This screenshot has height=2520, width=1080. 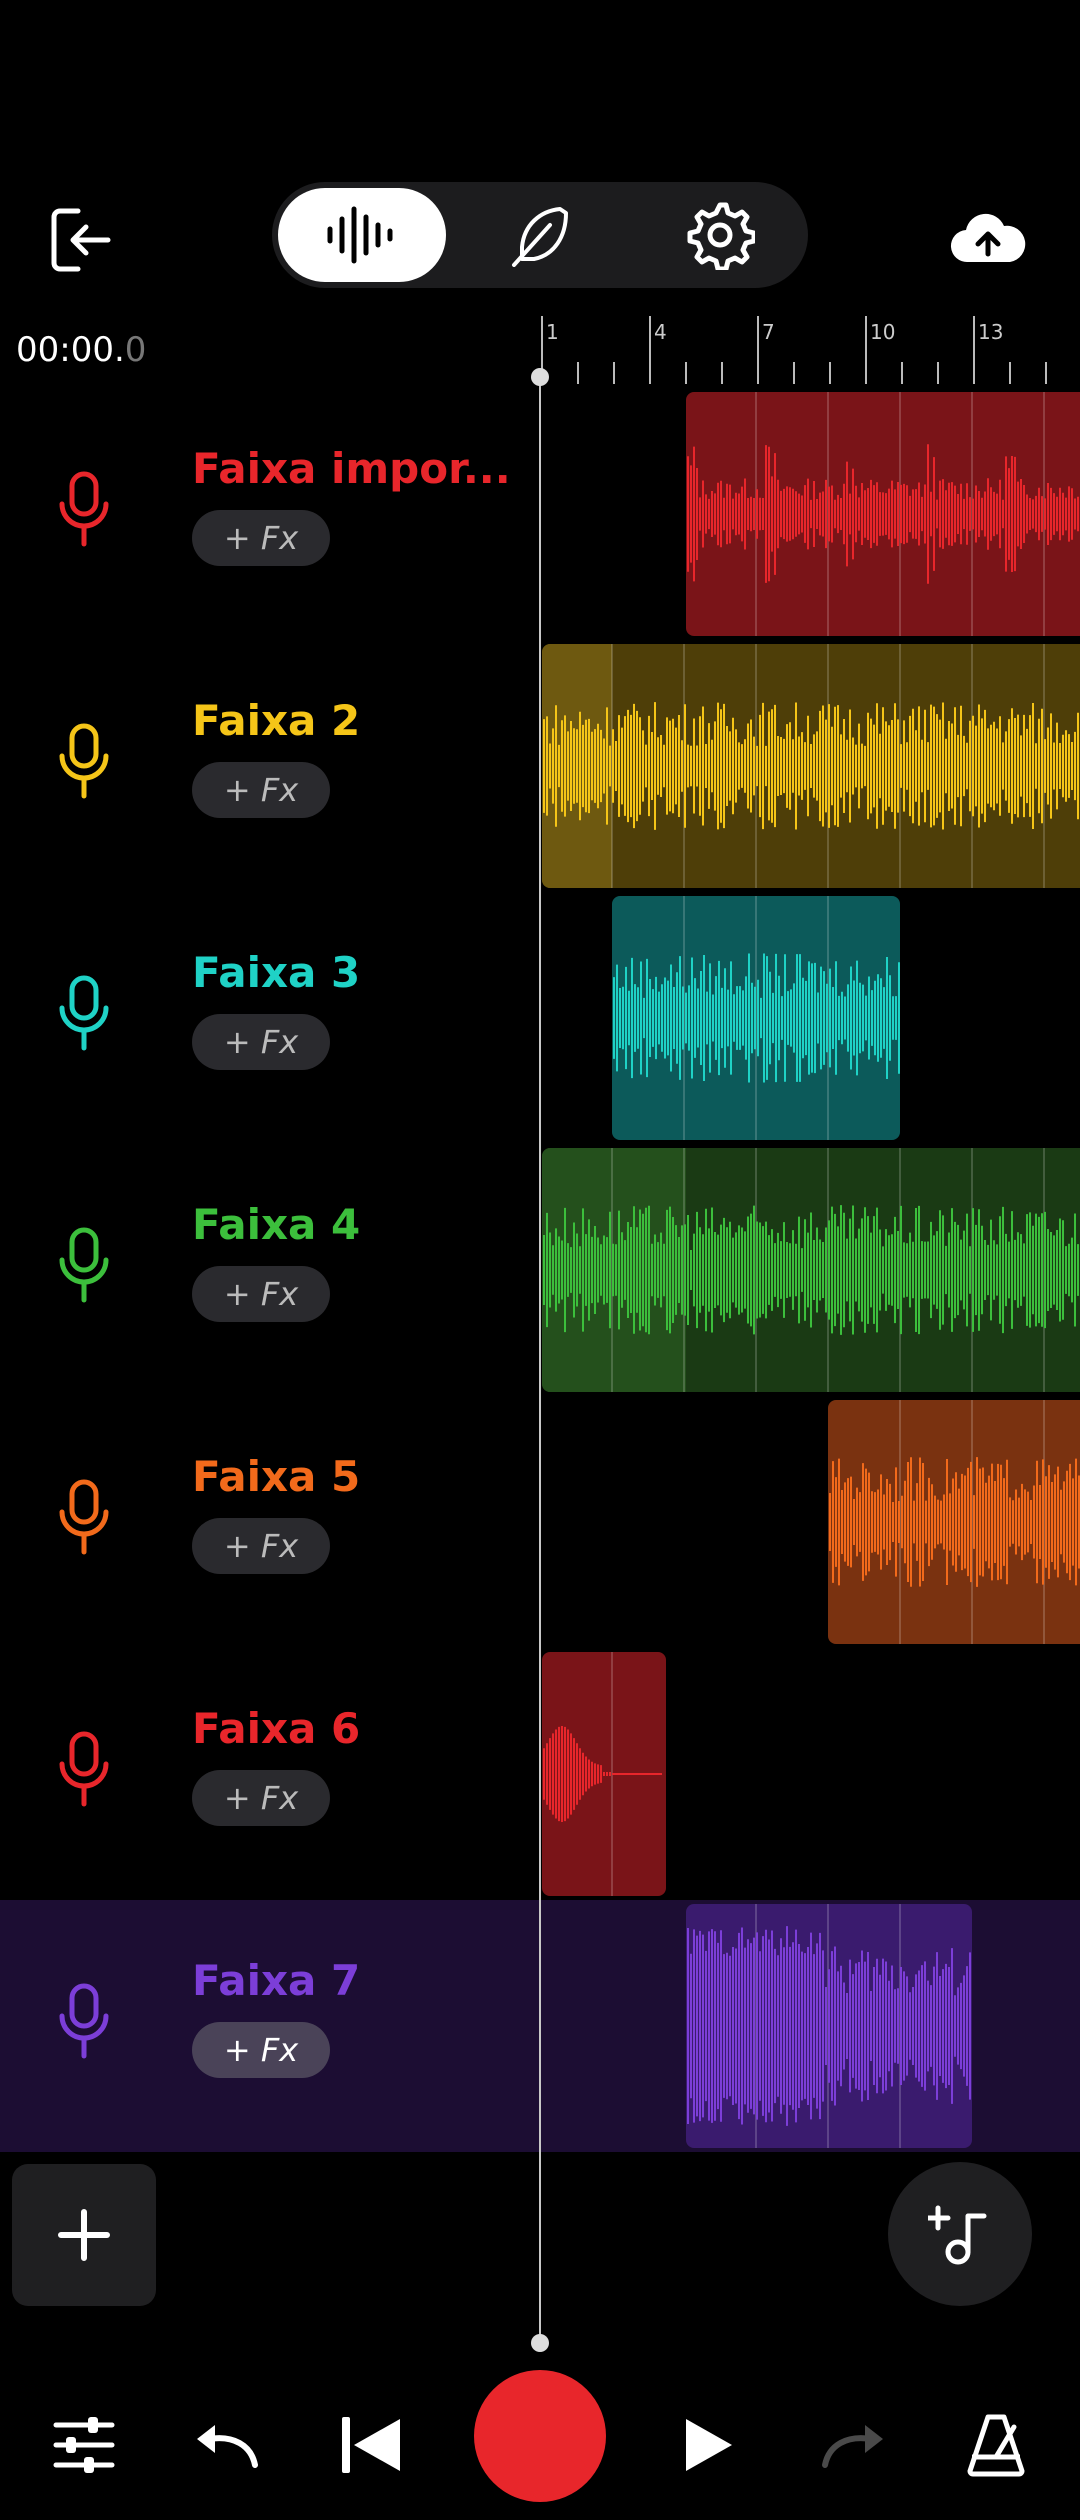 I want to click on add-note-icon, so click(x=957, y=2235).